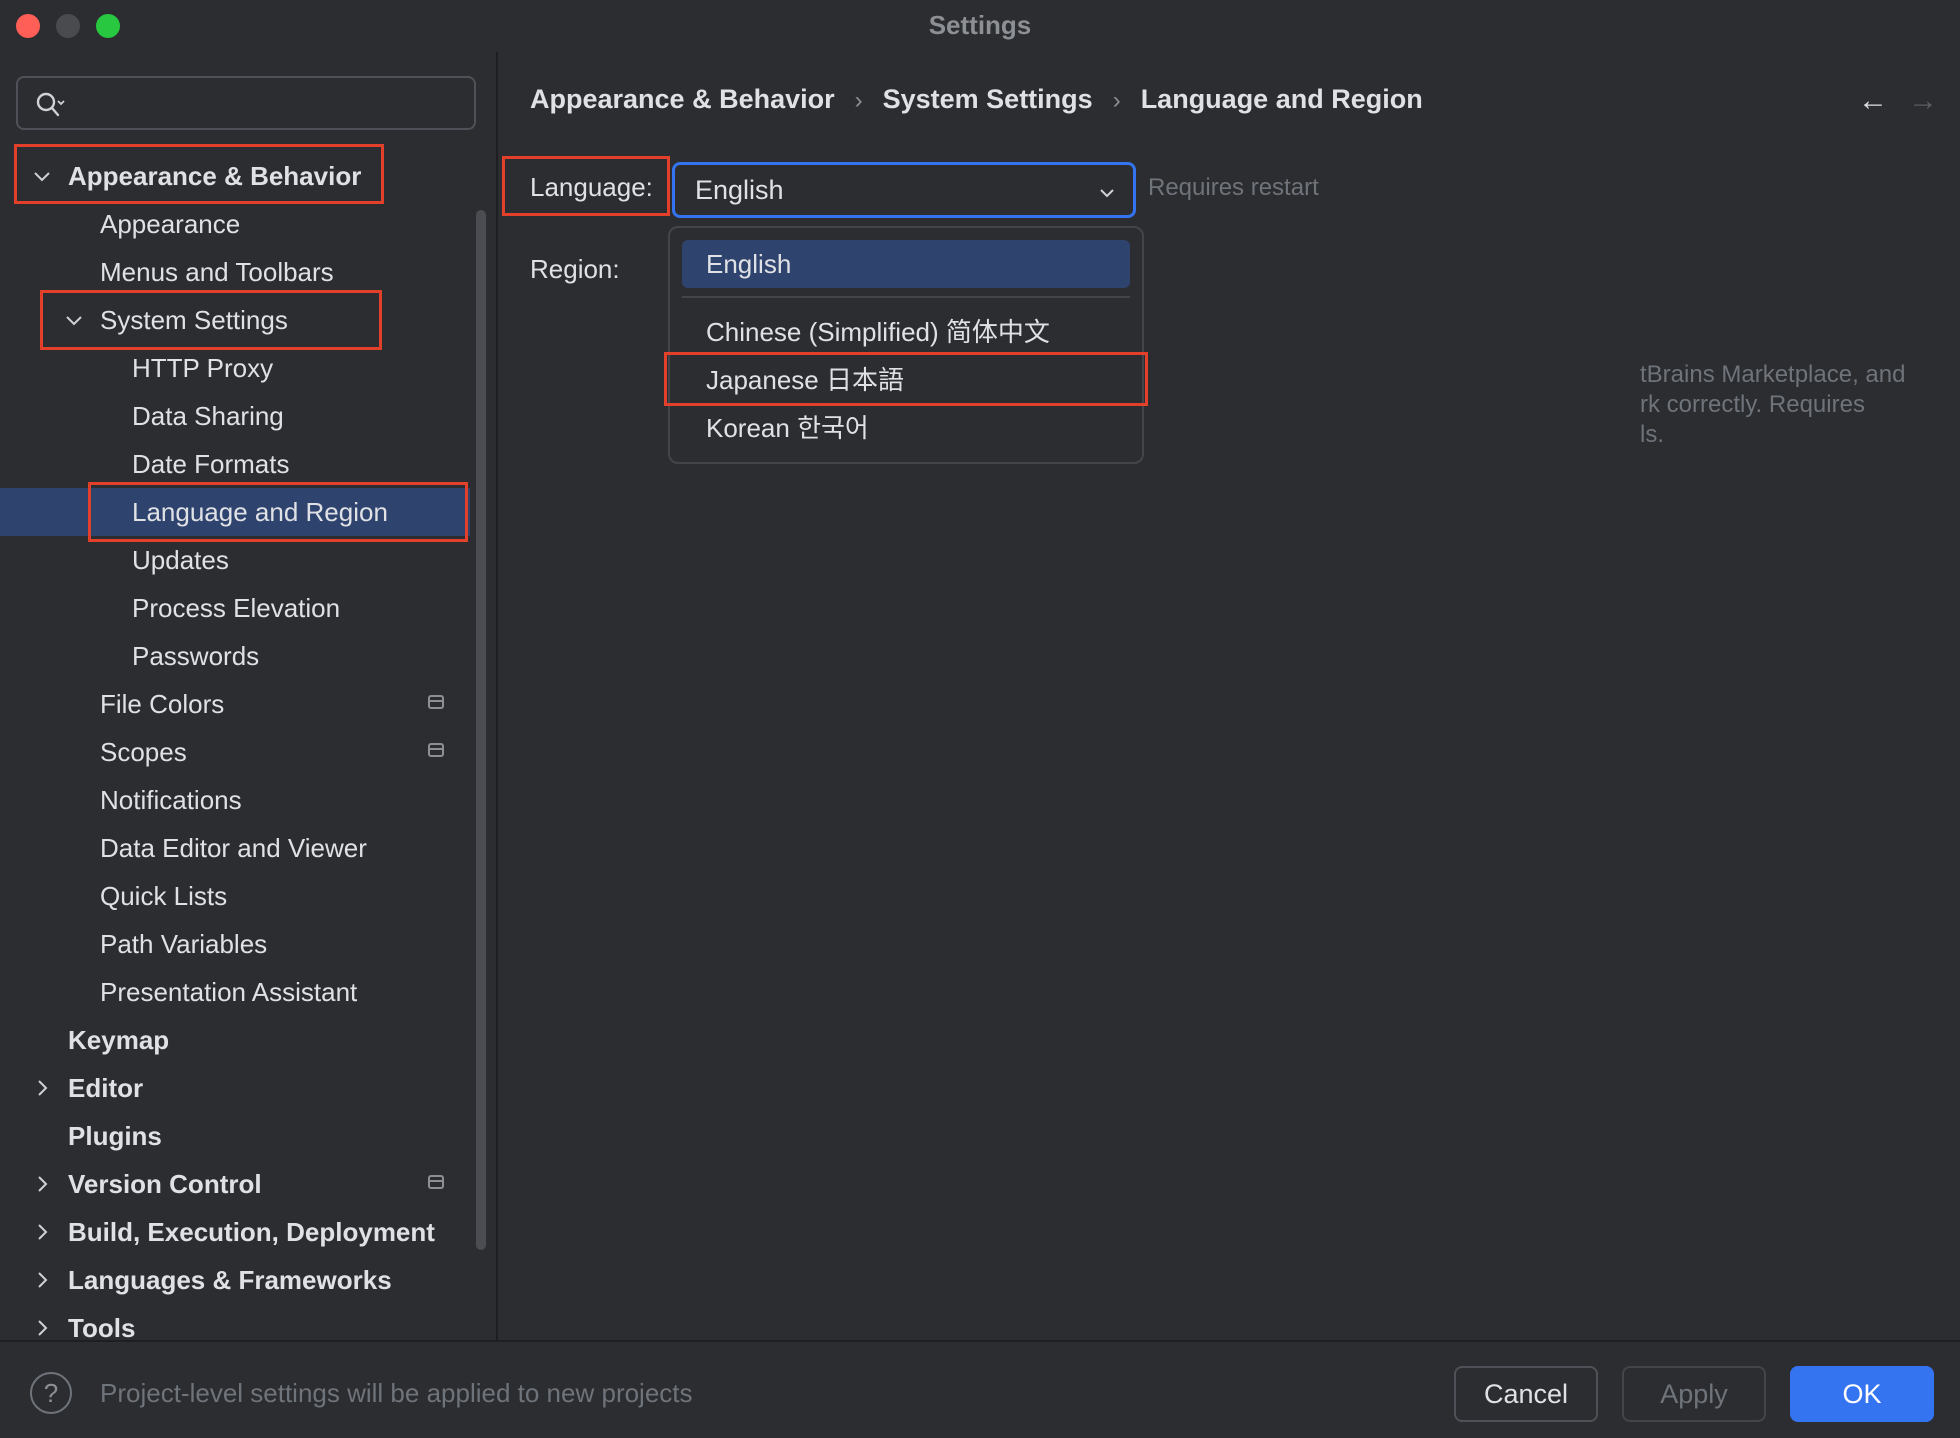 This screenshot has height=1438, width=1960. What do you see at coordinates (739, 190) in the screenshot?
I see `language-select-value: English` at bounding box center [739, 190].